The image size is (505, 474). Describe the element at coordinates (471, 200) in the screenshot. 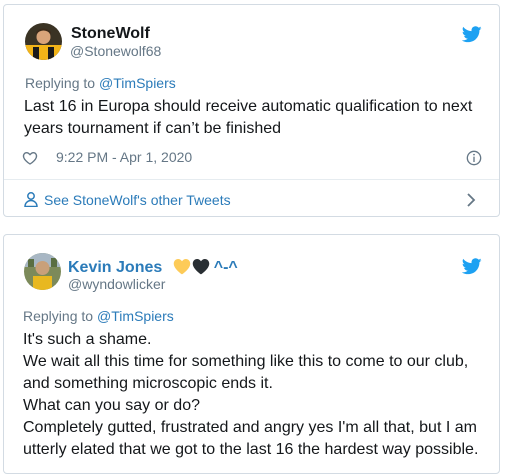

I see `chevron-right-icon` at that location.